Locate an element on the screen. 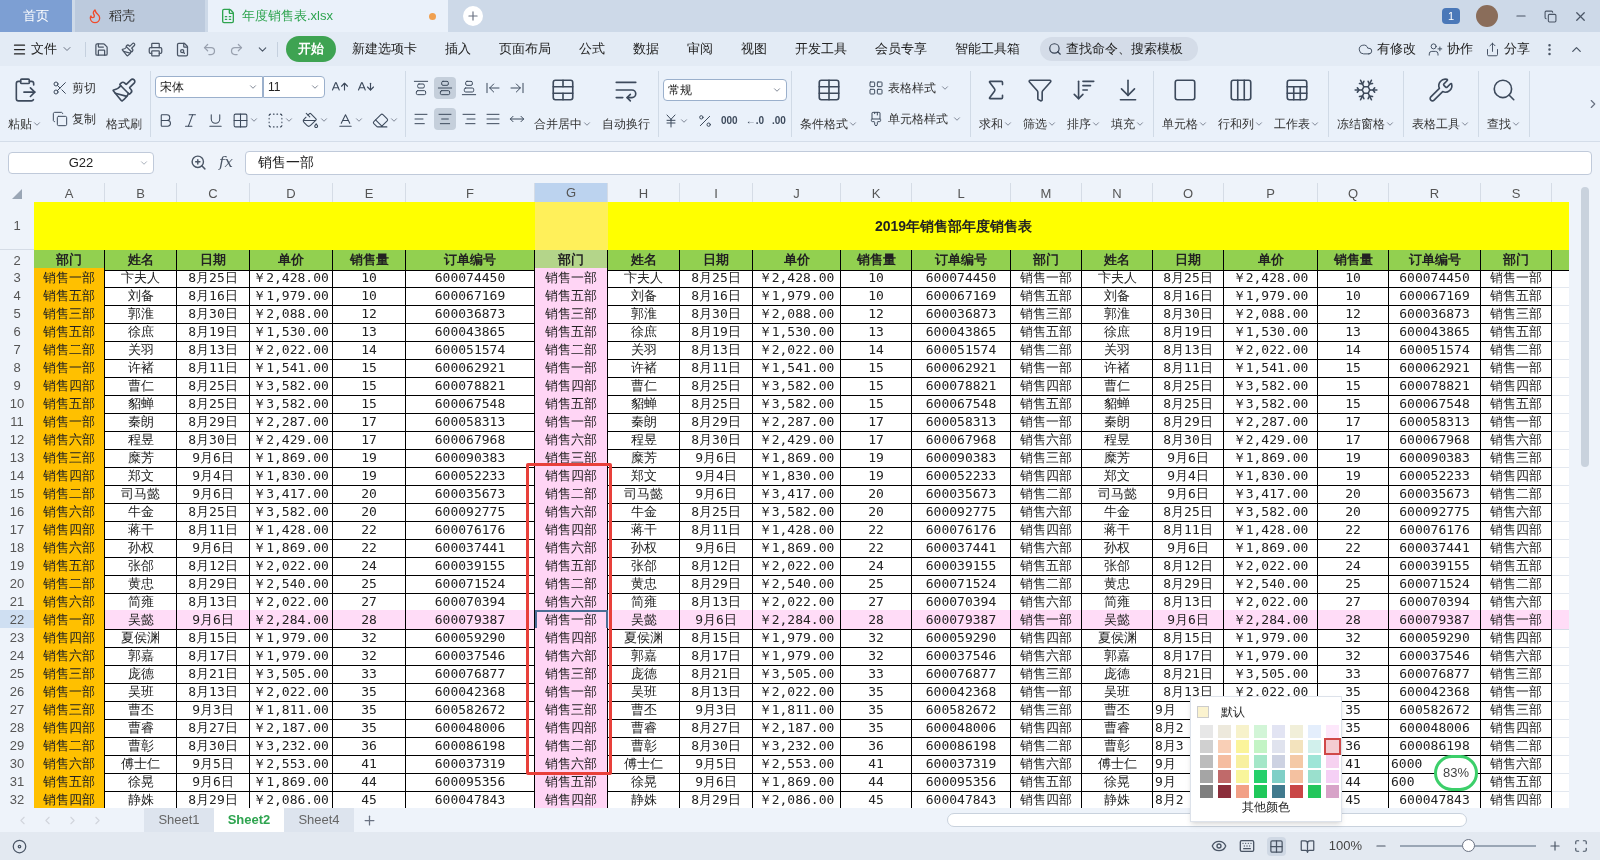 The height and width of the screenshot is (860, 1600). name-box: G22 is located at coordinates (81, 162).